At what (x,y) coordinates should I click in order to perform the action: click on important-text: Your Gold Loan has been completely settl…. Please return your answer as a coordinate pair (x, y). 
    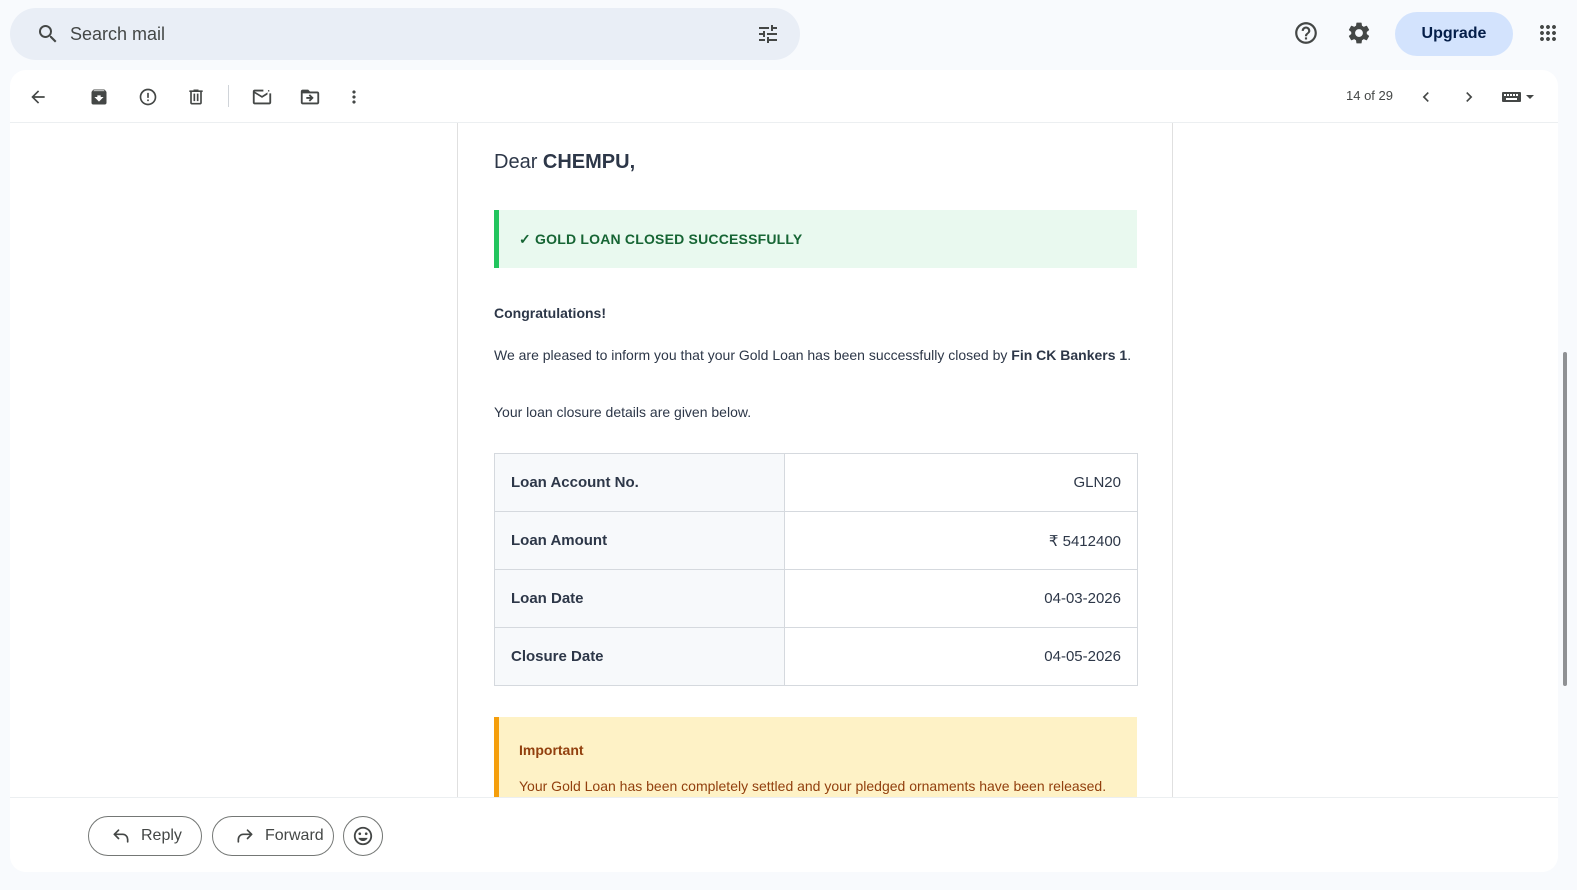
    Looking at the image, I should click on (813, 786).